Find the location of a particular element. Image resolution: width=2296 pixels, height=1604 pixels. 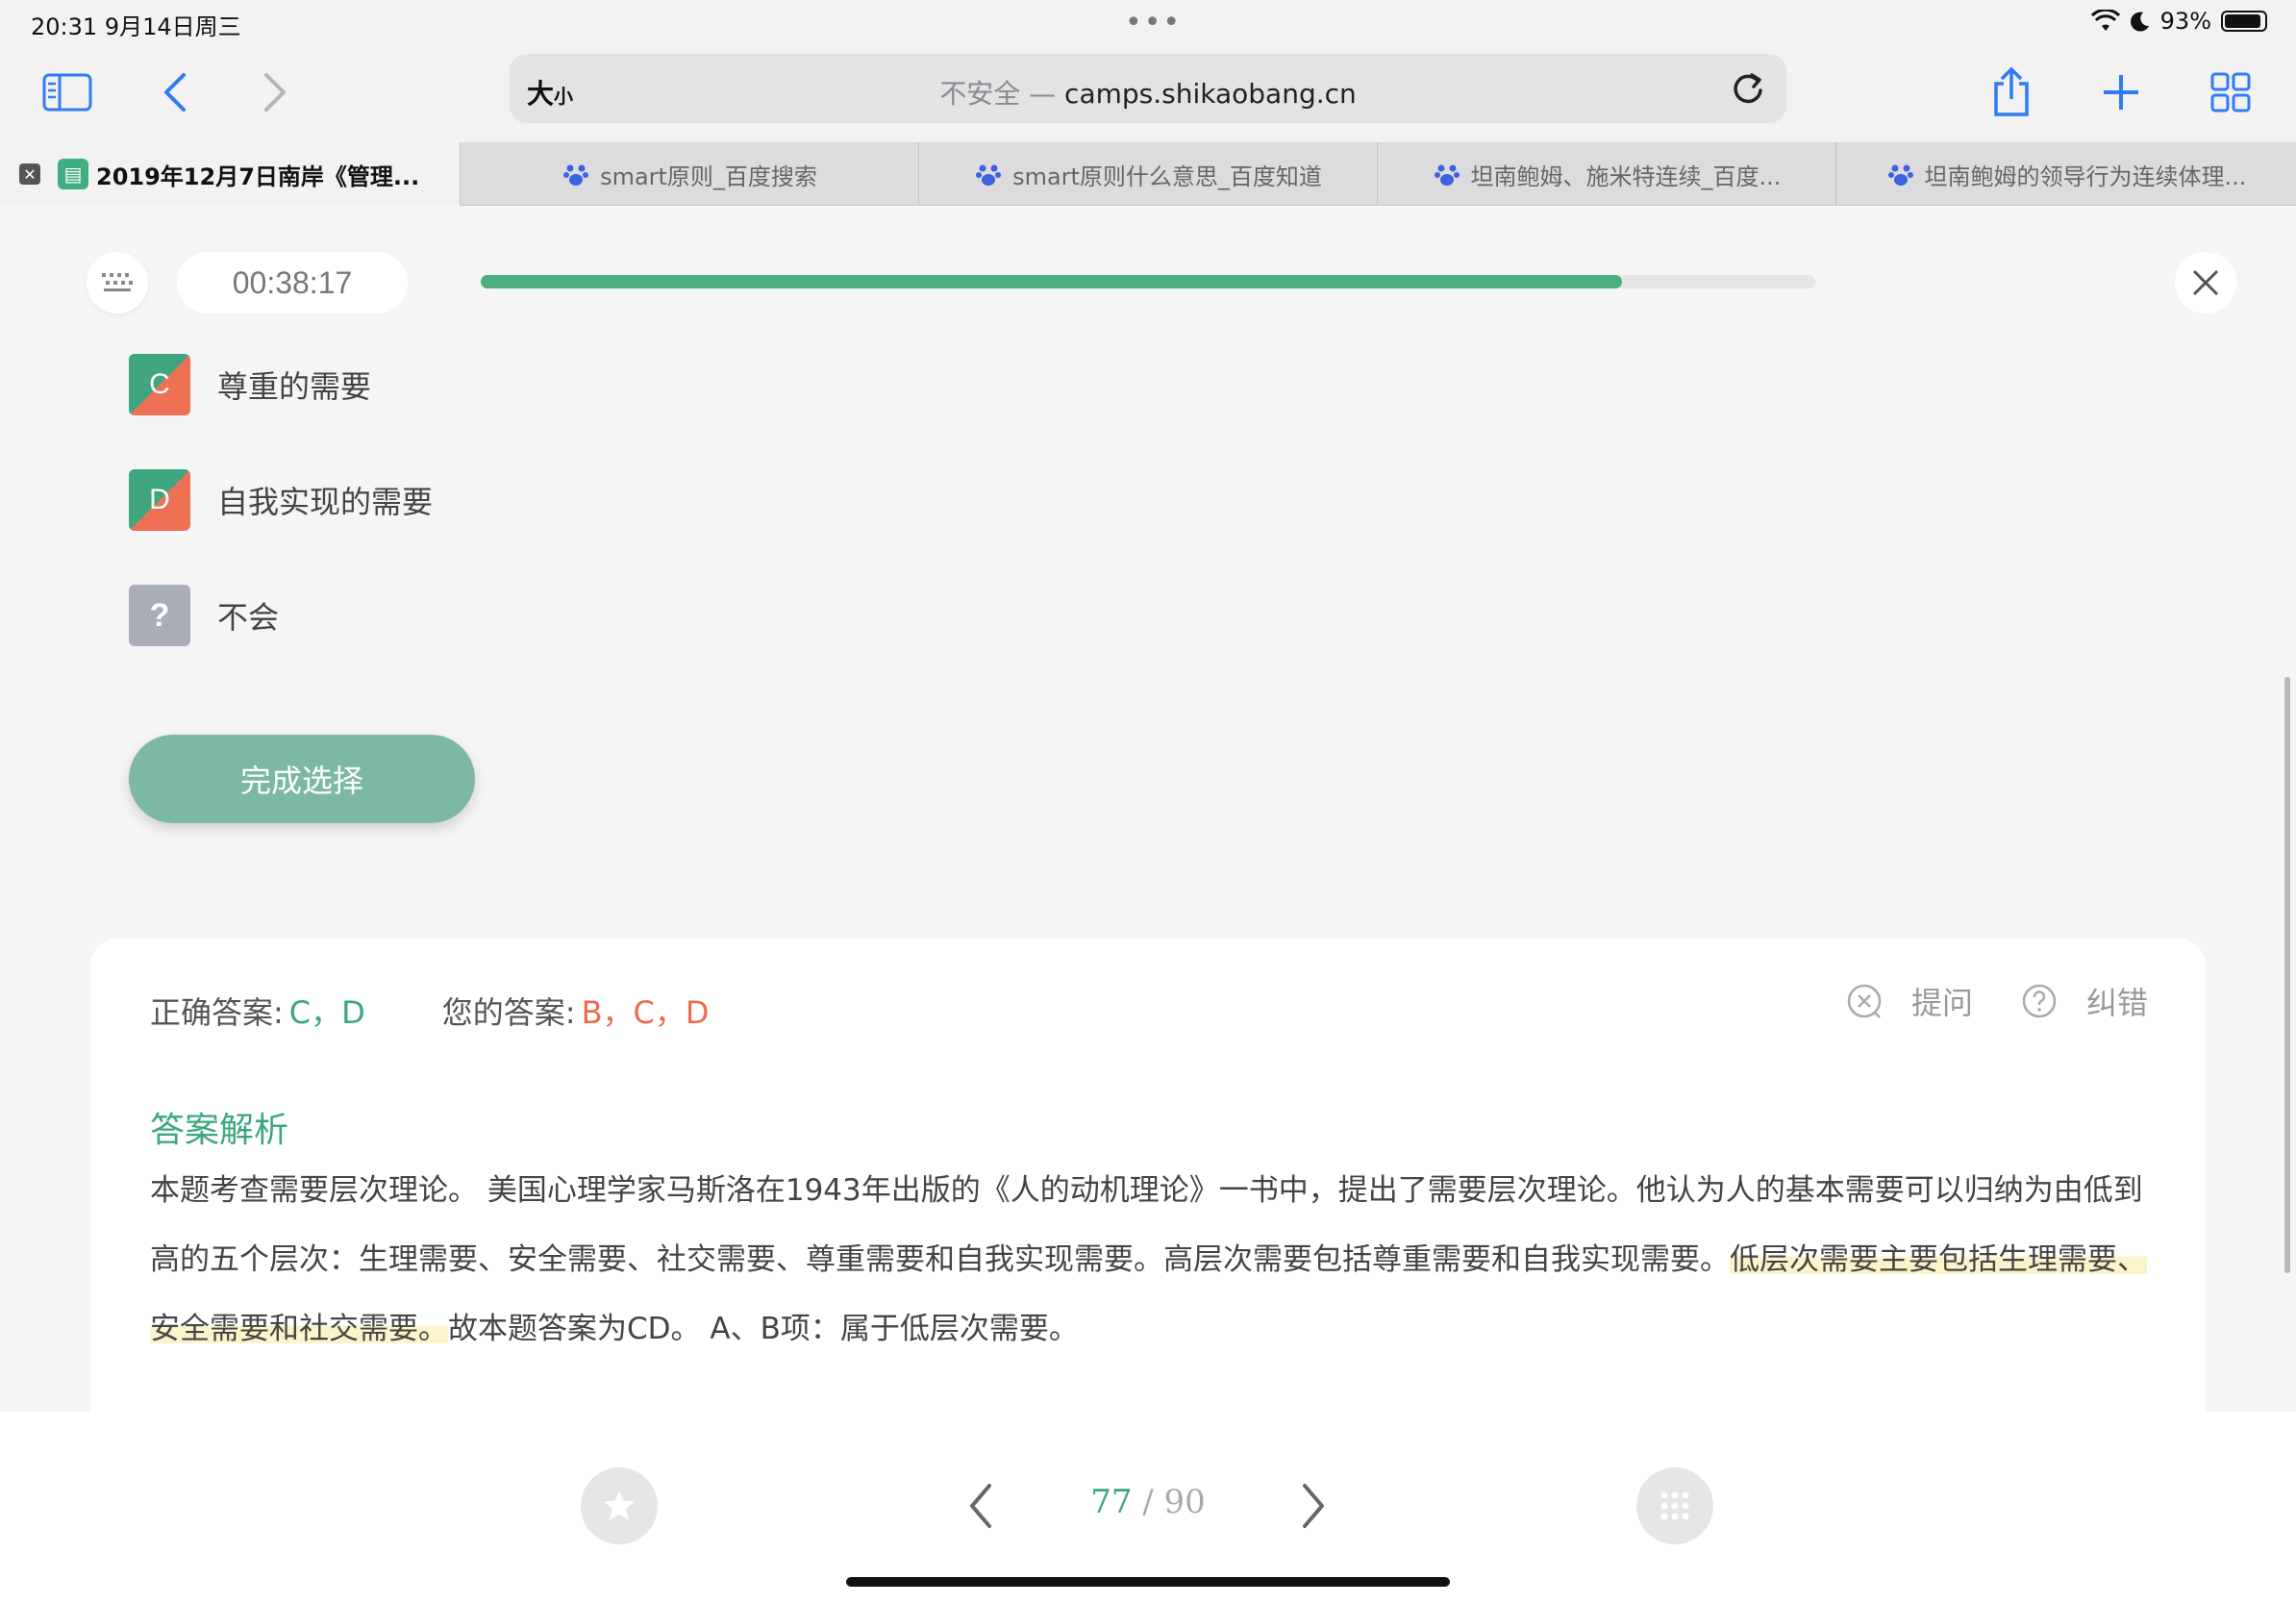

next-question-button is located at coordinates (1313, 1506).